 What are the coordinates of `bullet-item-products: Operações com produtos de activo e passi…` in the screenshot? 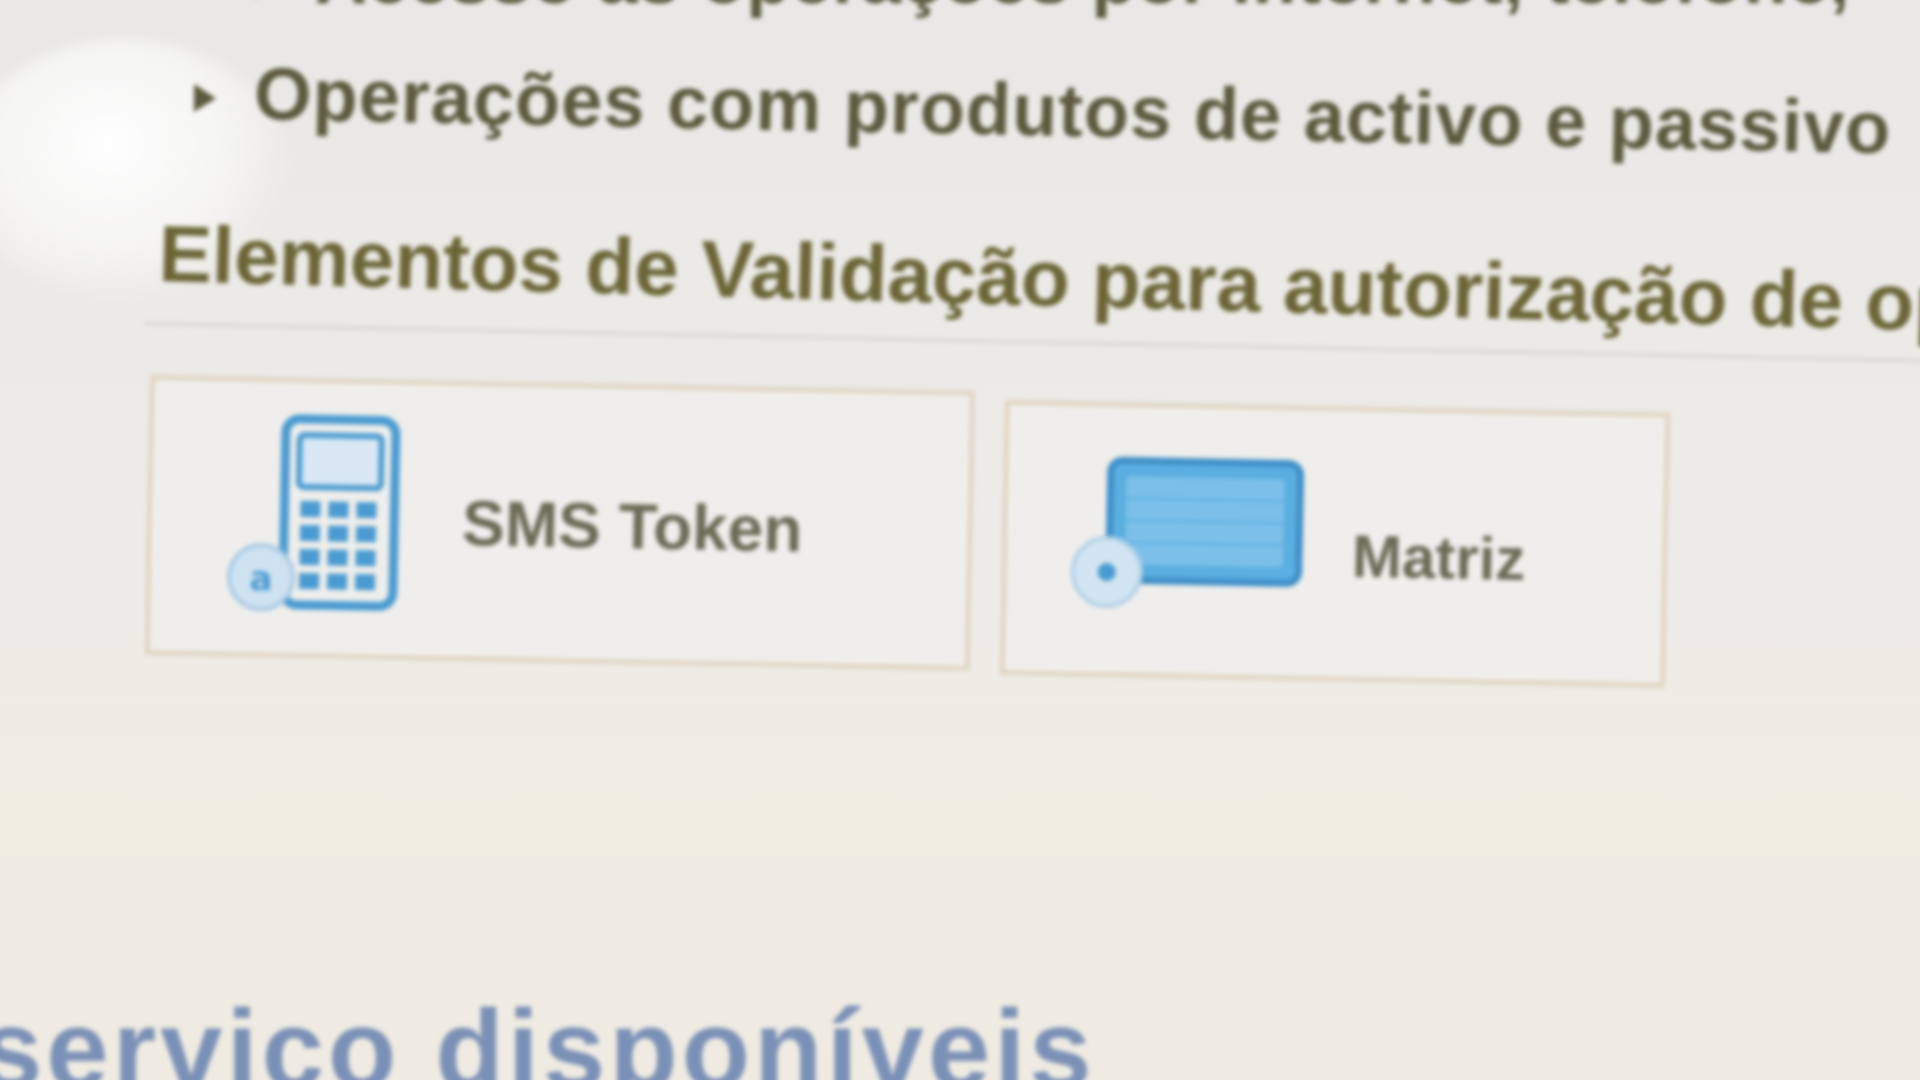 It's located at (1042, 110).